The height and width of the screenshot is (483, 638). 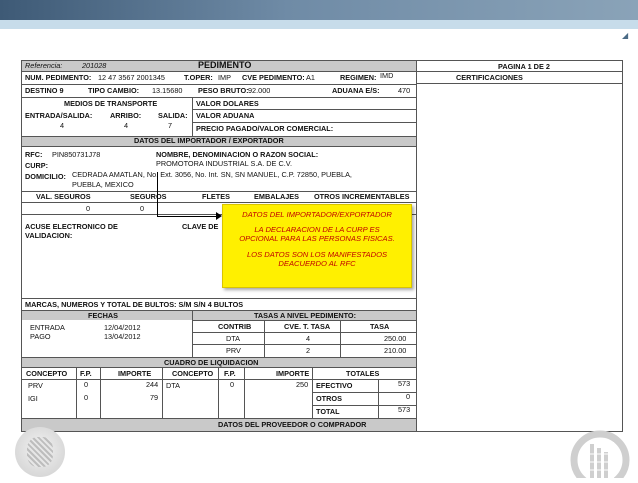 I want to click on liq-row1-fp1: 0, so click(x=86, y=384).